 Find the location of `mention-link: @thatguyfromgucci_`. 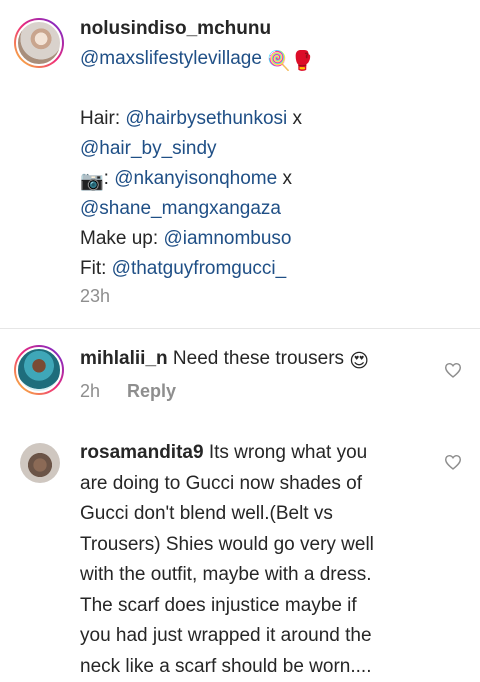

mention-link: @thatguyfromgucci_ is located at coordinates (199, 268).